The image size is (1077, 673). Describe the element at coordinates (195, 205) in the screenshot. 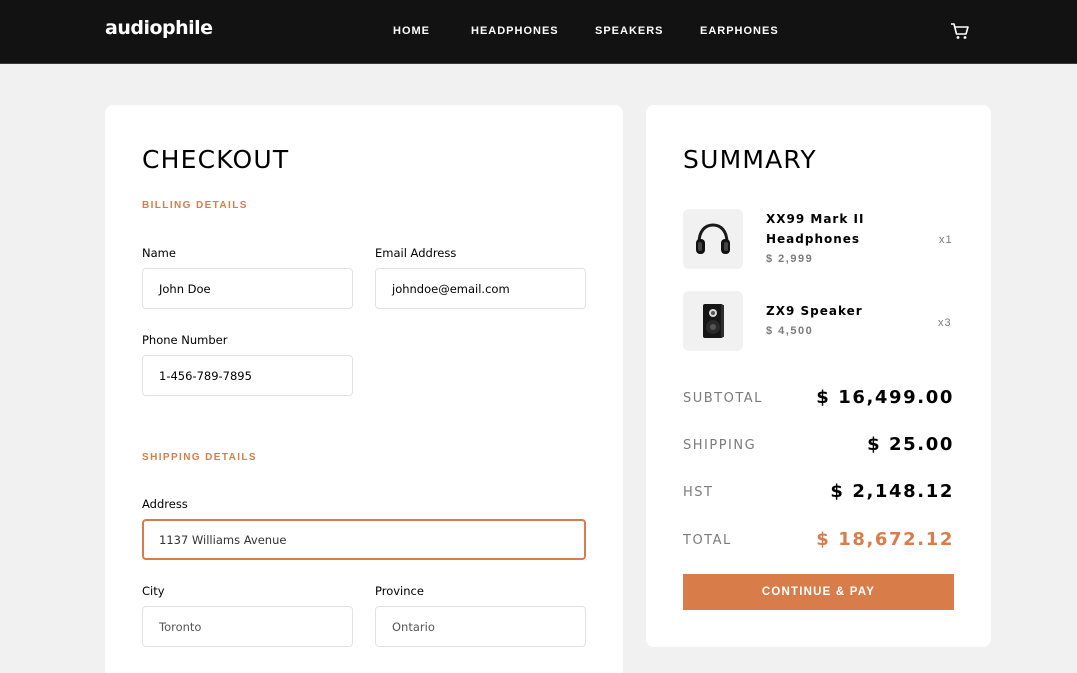

I see `billing-details-label: BILLING DETAILS` at that location.